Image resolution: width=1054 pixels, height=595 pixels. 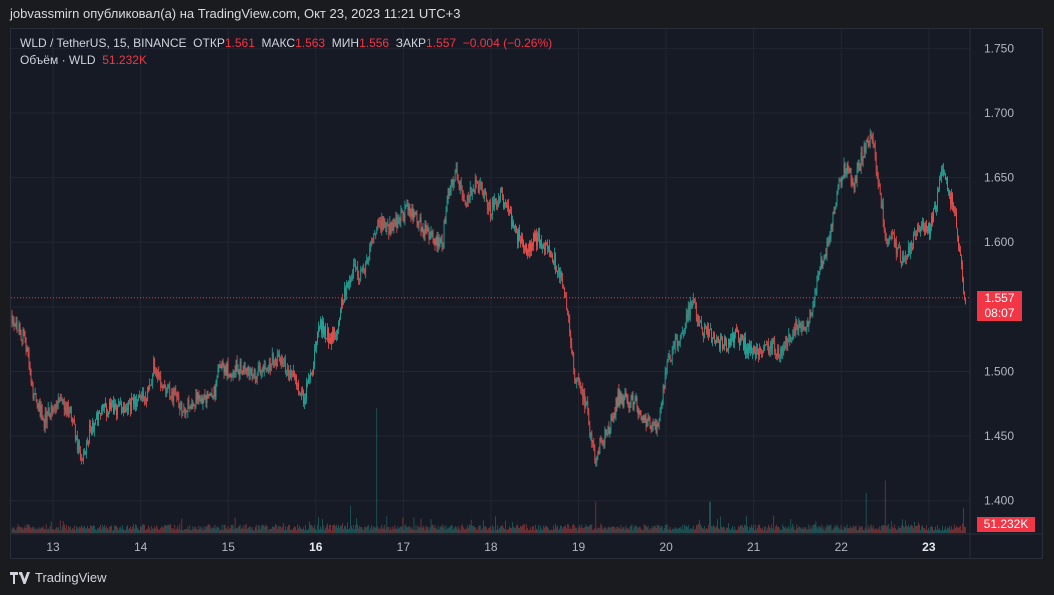 I want to click on x-tick-label: 20, so click(x=666, y=547).